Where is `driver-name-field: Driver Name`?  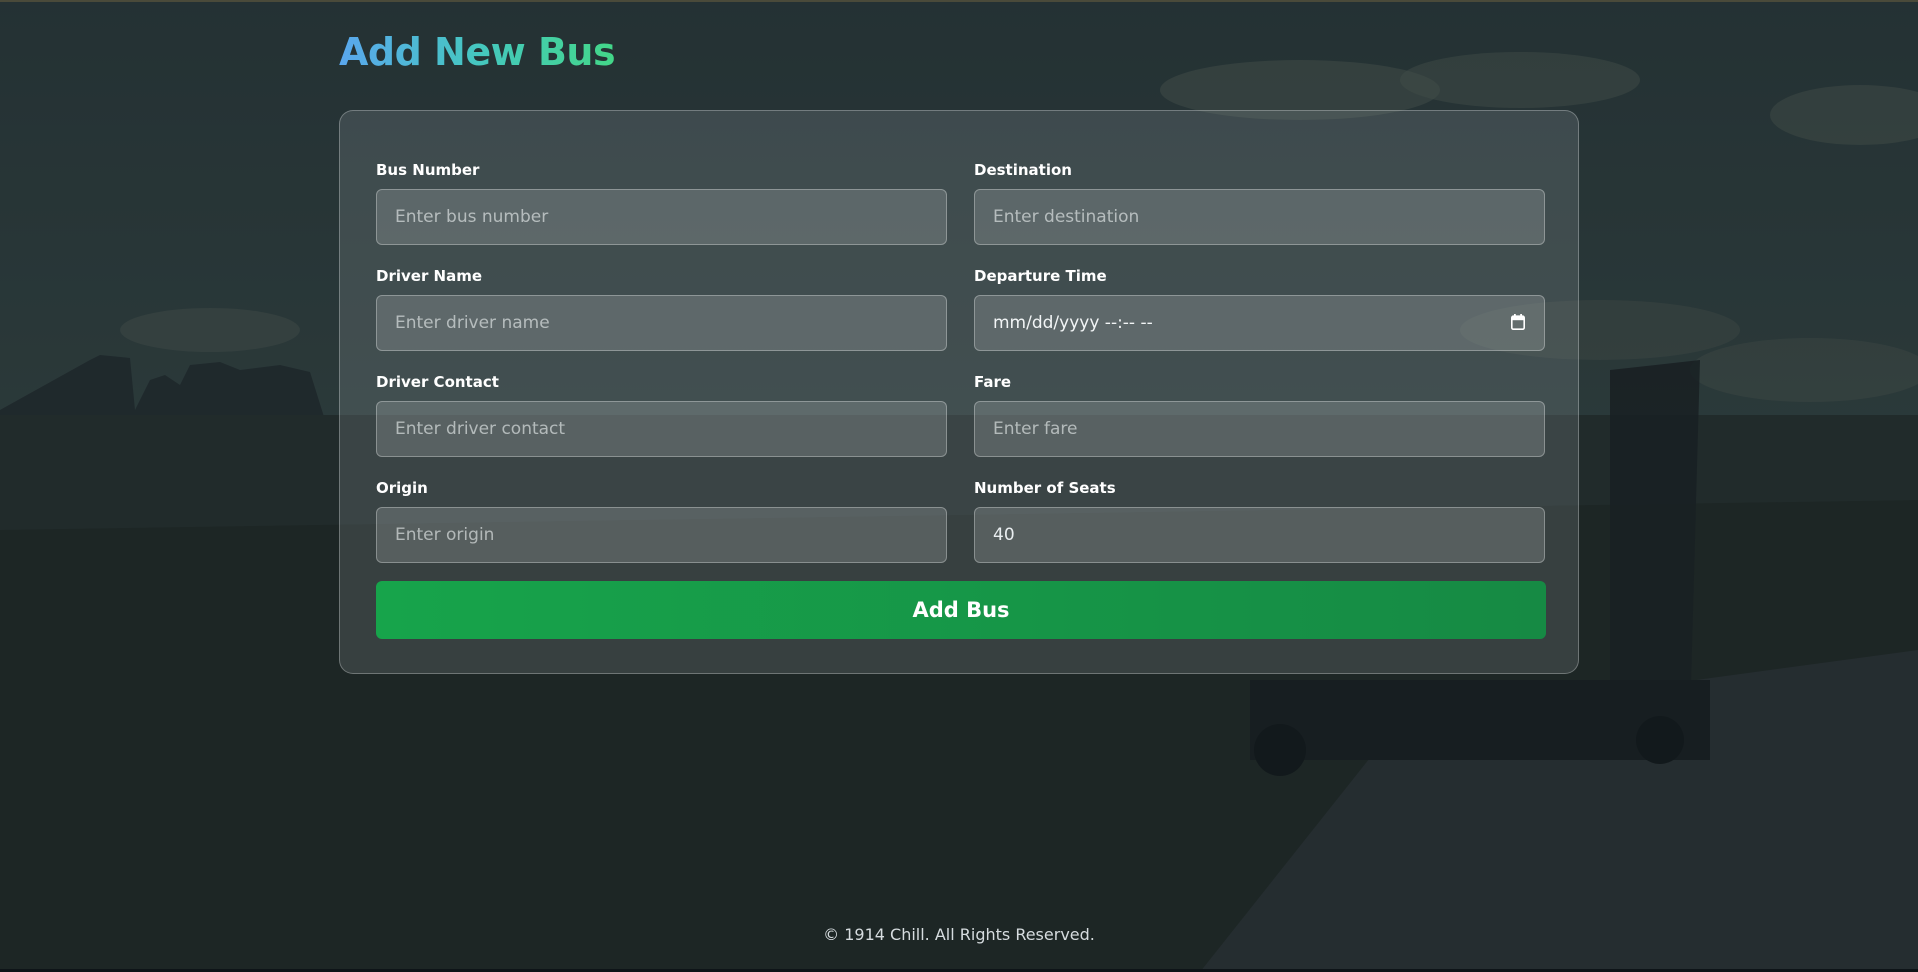
driver-name-field: Driver Name is located at coordinates (661, 306).